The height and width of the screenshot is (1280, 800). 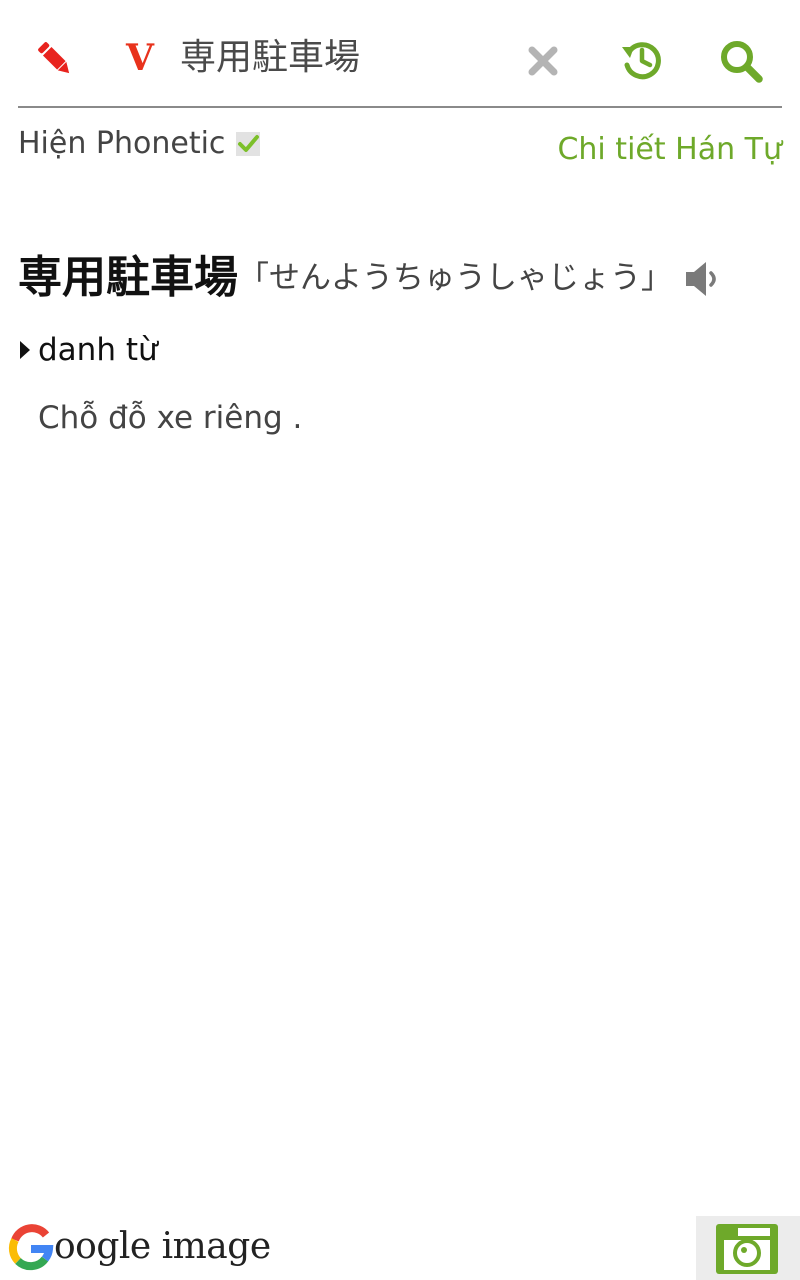 I want to click on history-icon, so click(x=642, y=60).